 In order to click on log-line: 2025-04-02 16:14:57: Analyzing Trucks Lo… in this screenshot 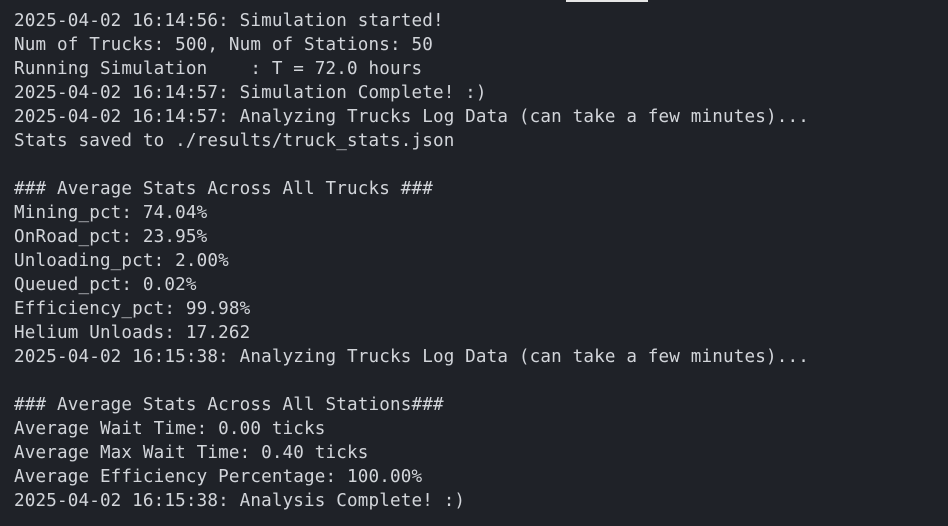, I will do `click(411, 117)`.